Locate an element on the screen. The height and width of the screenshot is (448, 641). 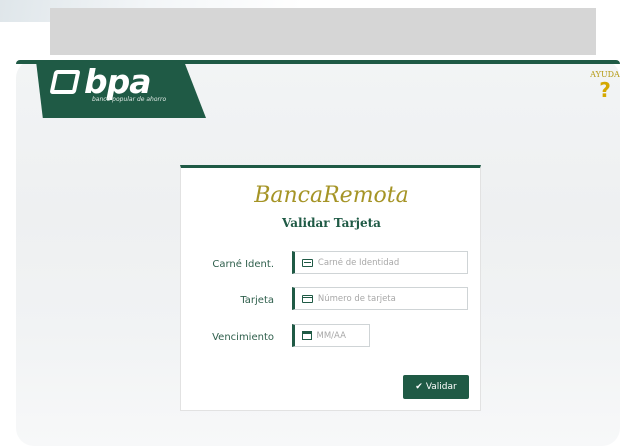
expiry-input is located at coordinates (340, 335).